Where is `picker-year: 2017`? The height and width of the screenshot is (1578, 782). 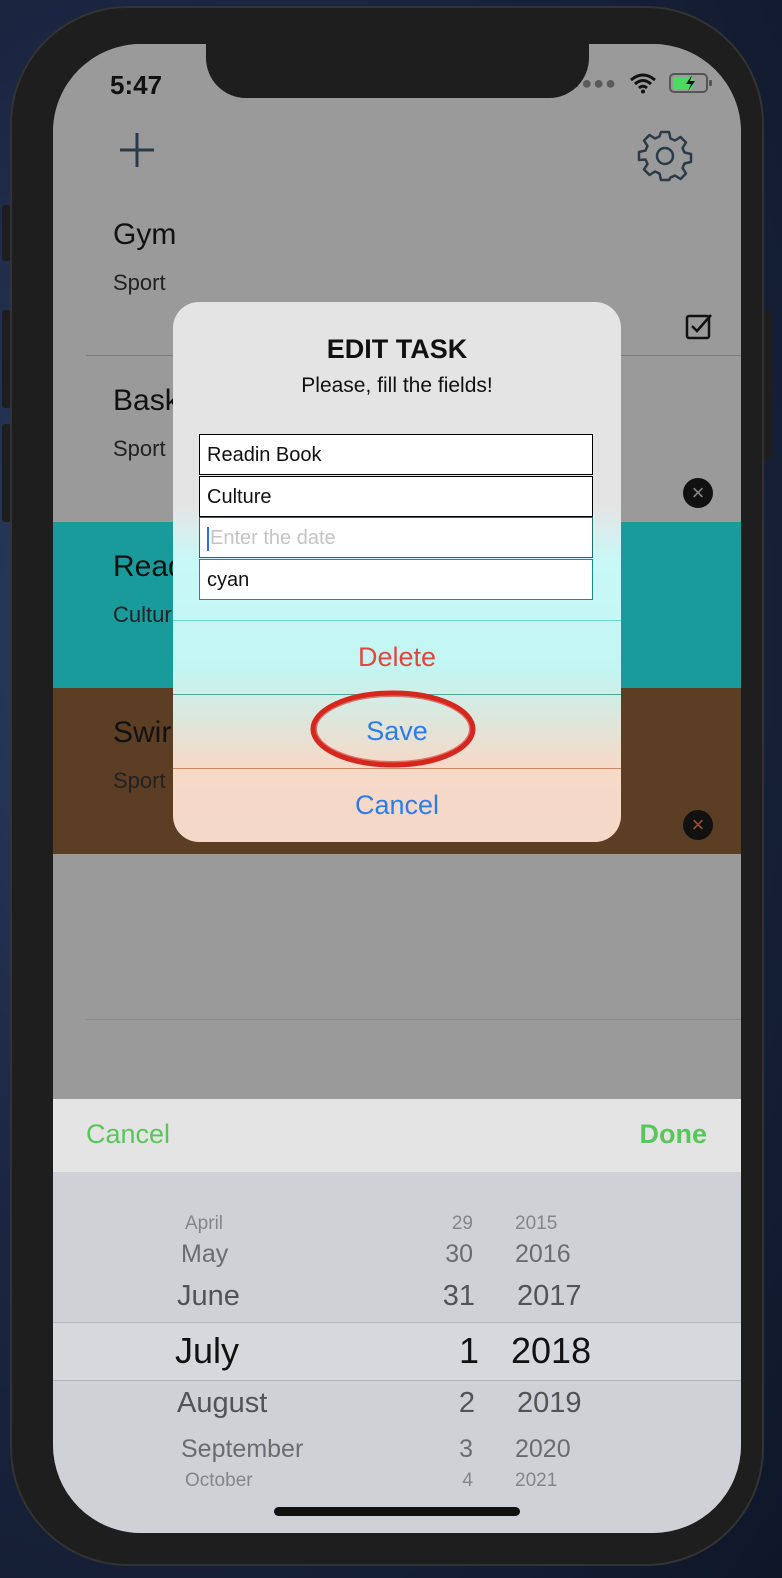 picker-year: 2017 is located at coordinates (549, 1296).